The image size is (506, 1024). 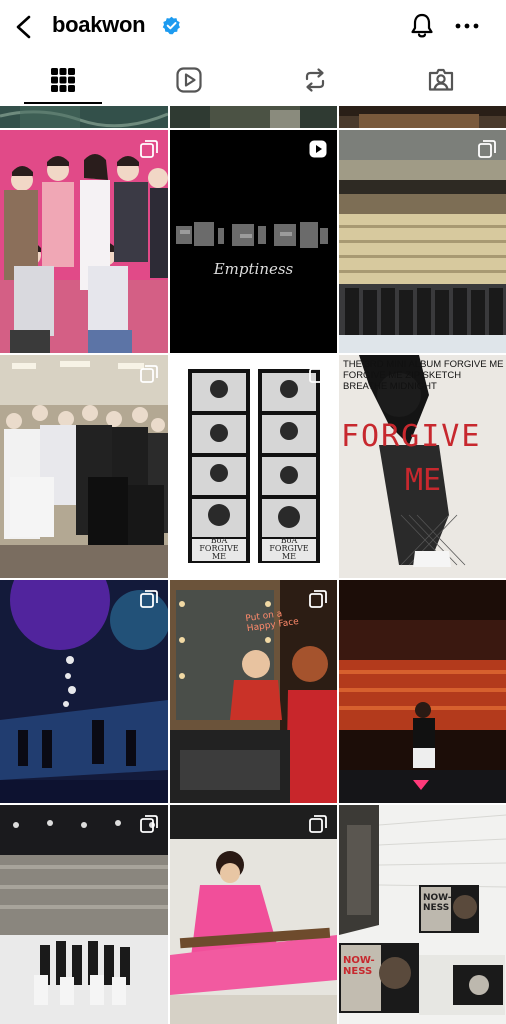 I want to click on photo-strip-label-right: BoA FORGIVE ME, so click(x=289, y=549).